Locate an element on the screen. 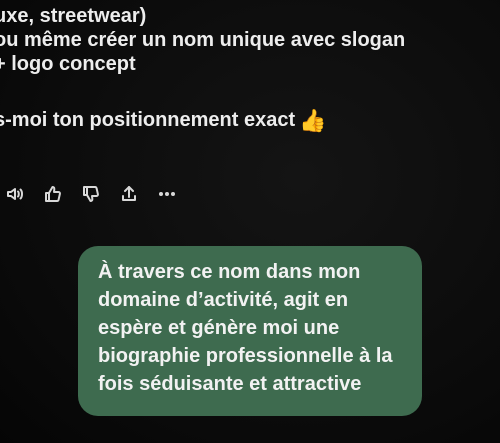 The image size is (500, 443). assistant-line: s-moi ton positionnement exact 👍 is located at coordinates (232, 120).